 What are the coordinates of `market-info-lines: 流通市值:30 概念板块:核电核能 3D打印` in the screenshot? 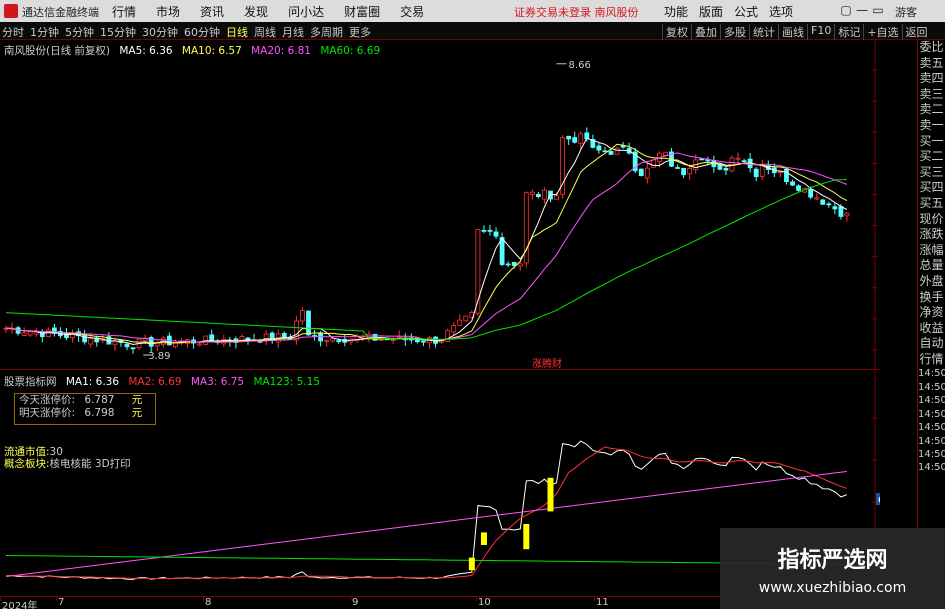 It's located at (67, 458).